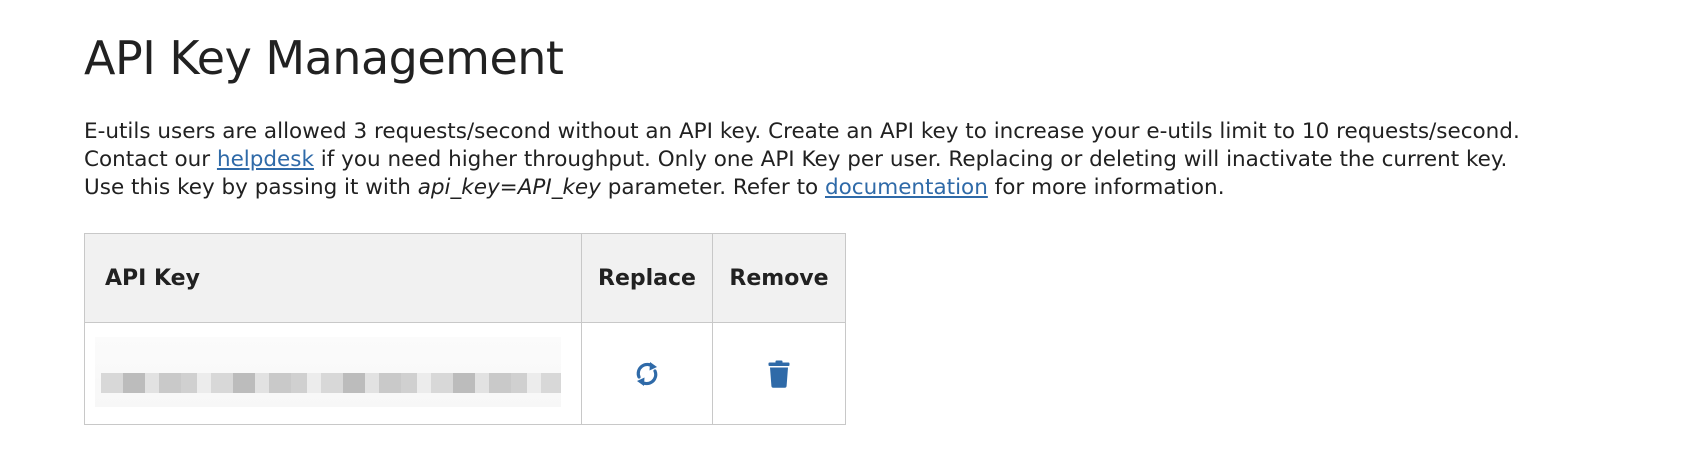  Describe the element at coordinates (331, 383) in the screenshot. I see `redacted-key-bar` at that location.